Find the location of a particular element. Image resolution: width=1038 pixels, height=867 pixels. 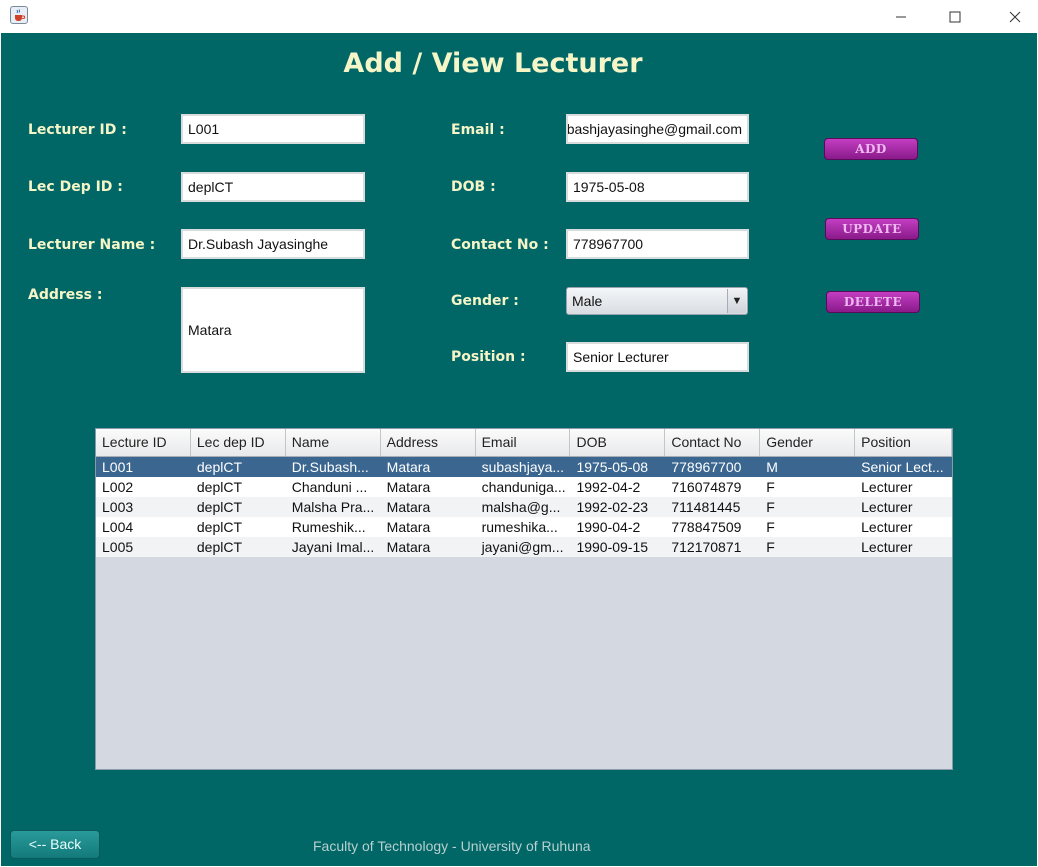

table-cell: L001 is located at coordinates (118, 467).